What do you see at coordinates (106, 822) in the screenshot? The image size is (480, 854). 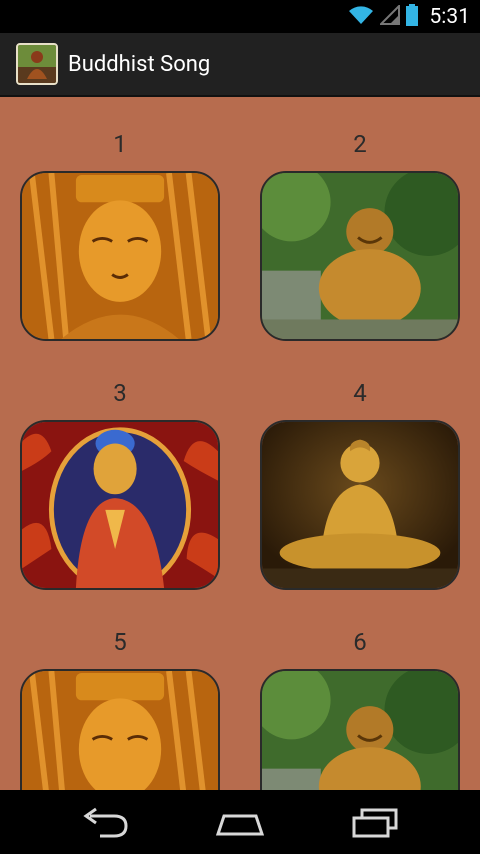 I see `back-icon` at bounding box center [106, 822].